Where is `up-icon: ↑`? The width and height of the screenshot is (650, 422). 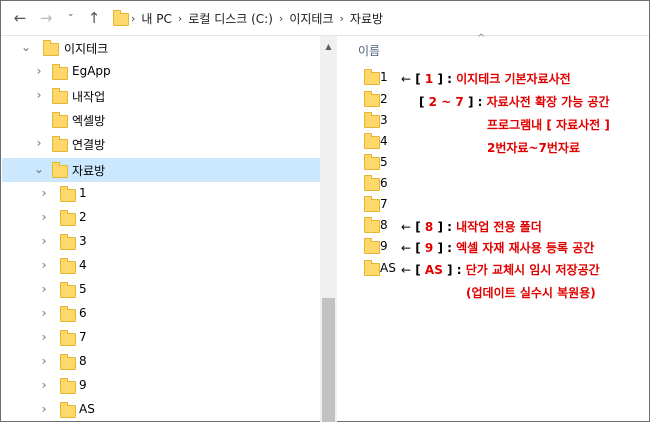 up-icon: ↑ is located at coordinates (94, 18).